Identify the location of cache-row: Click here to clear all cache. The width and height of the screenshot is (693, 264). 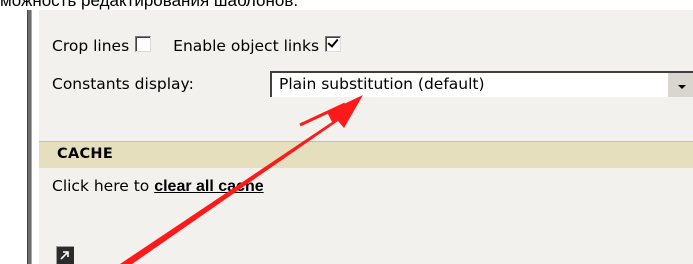
(158, 186).